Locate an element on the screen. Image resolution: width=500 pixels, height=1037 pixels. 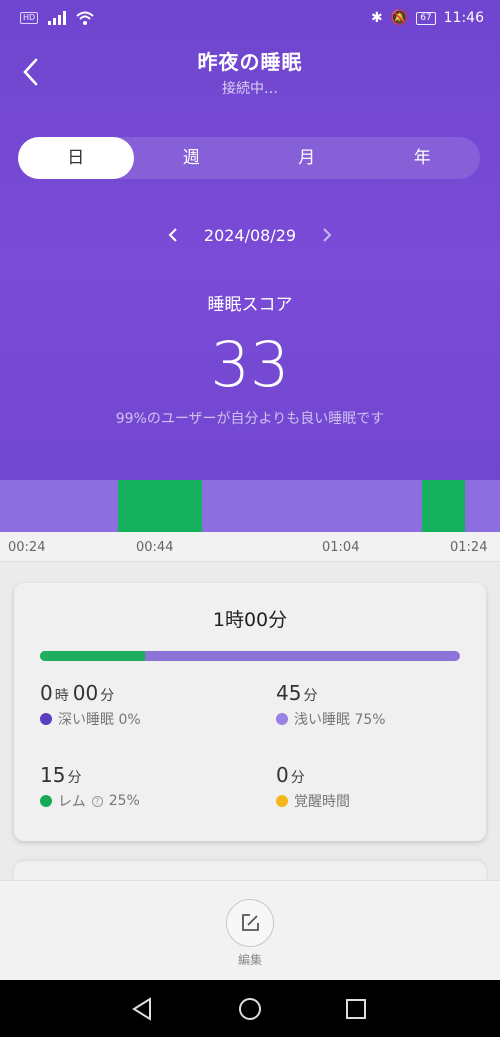
bluetooth-icon: ✱ is located at coordinates (377, 18).